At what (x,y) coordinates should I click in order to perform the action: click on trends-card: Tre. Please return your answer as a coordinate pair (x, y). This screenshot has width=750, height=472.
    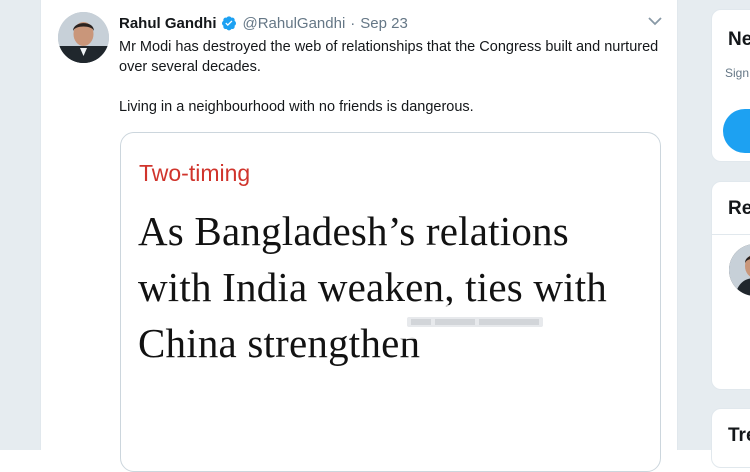
    Looking at the image, I should click on (730, 438).